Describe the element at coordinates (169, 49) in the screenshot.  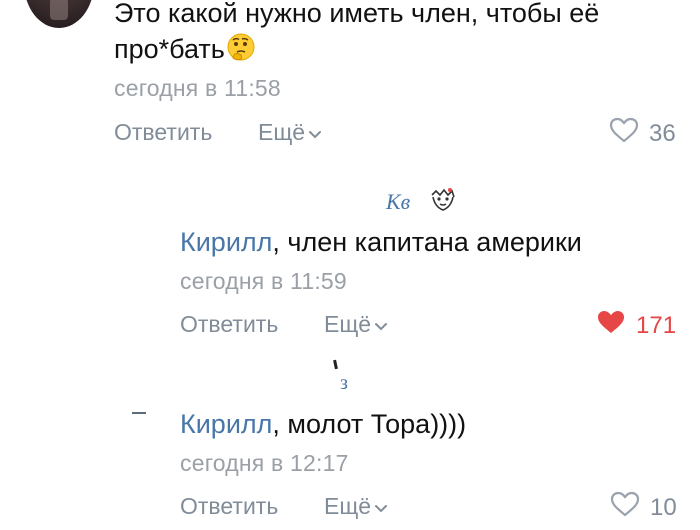
I see `comment-text-line-2-text: про*бать` at that location.